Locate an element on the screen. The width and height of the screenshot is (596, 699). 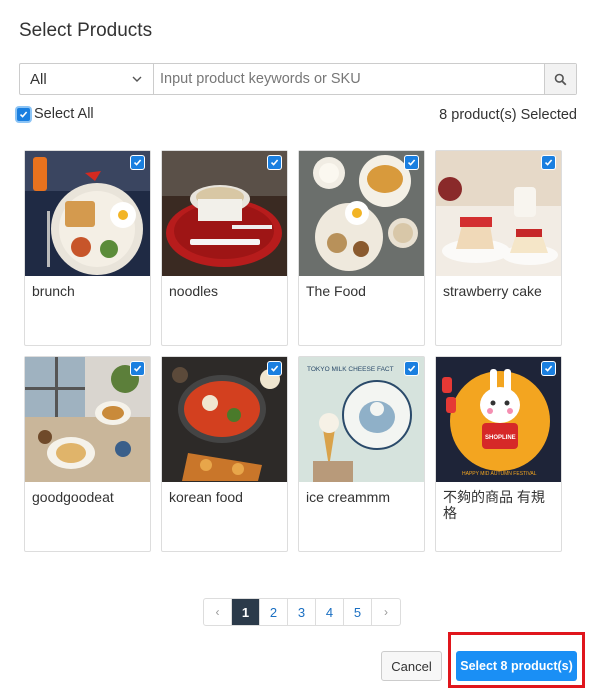
search-button is located at coordinates (560, 79).